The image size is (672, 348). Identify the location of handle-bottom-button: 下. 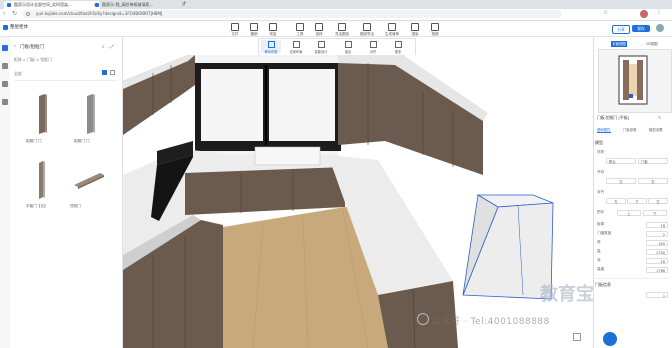
(655, 213).